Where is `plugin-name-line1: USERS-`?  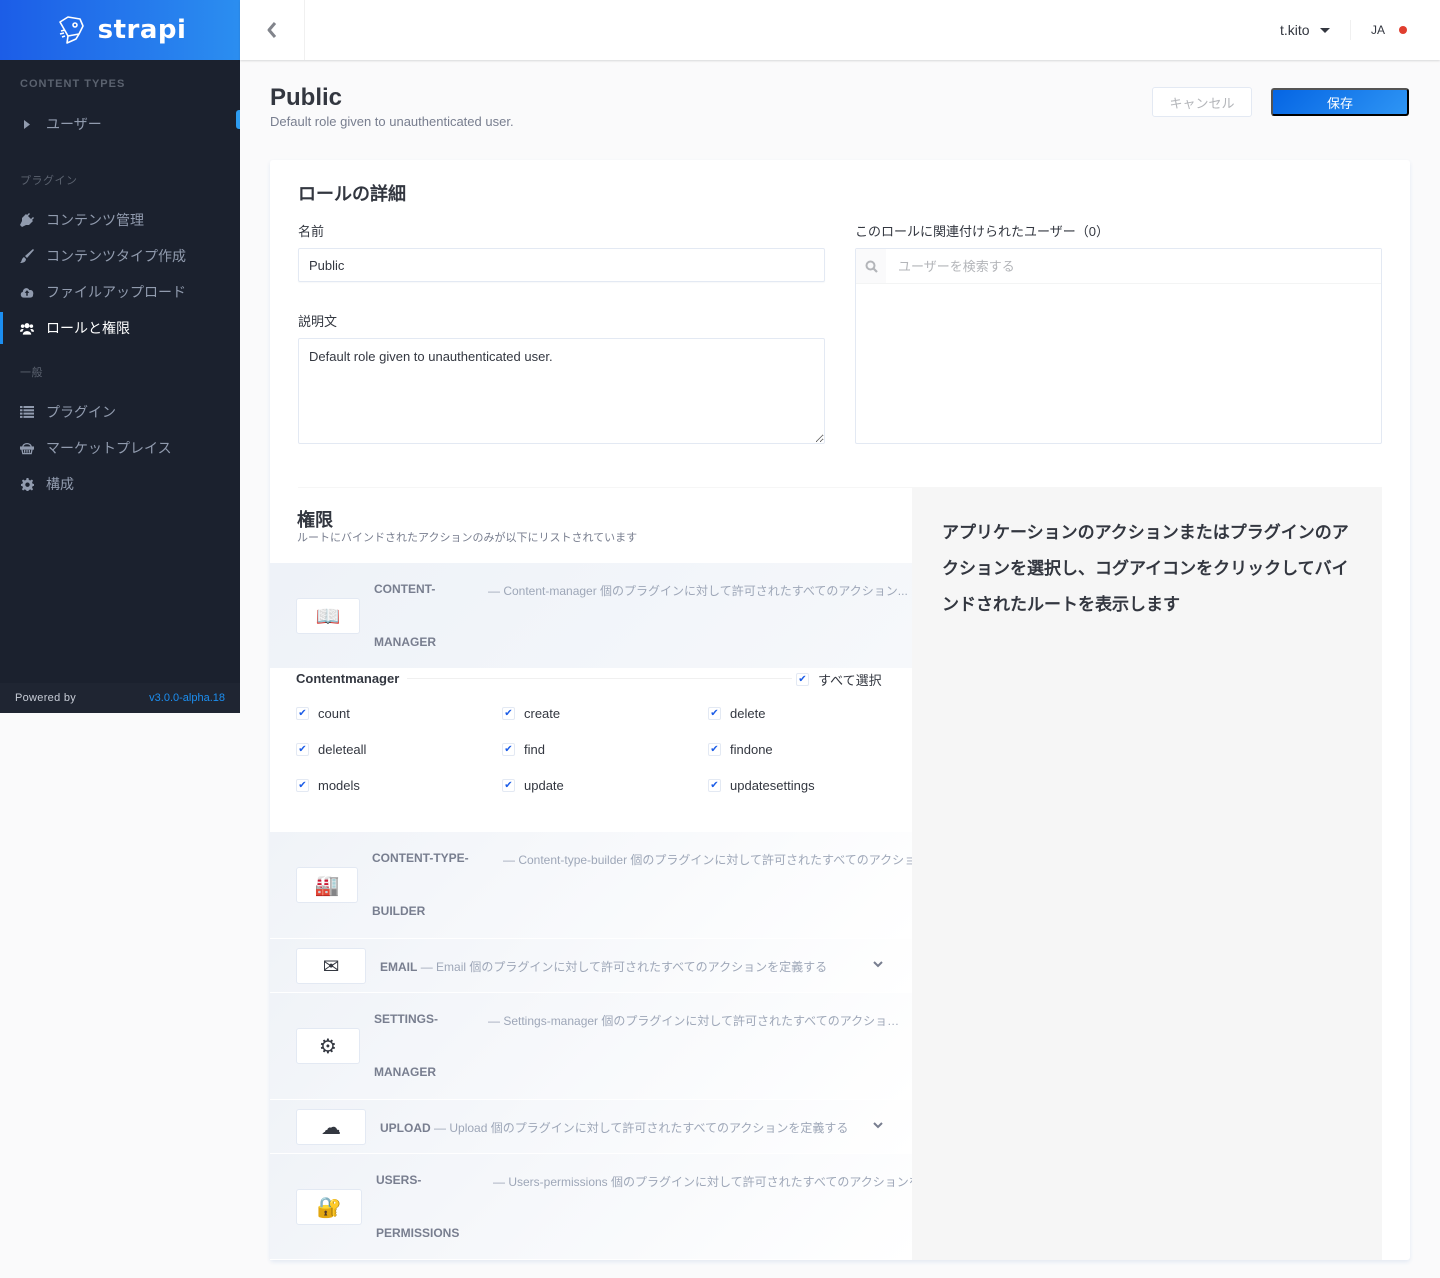
plugin-name-line1: USERS- is located at coordinates (399, 1180).